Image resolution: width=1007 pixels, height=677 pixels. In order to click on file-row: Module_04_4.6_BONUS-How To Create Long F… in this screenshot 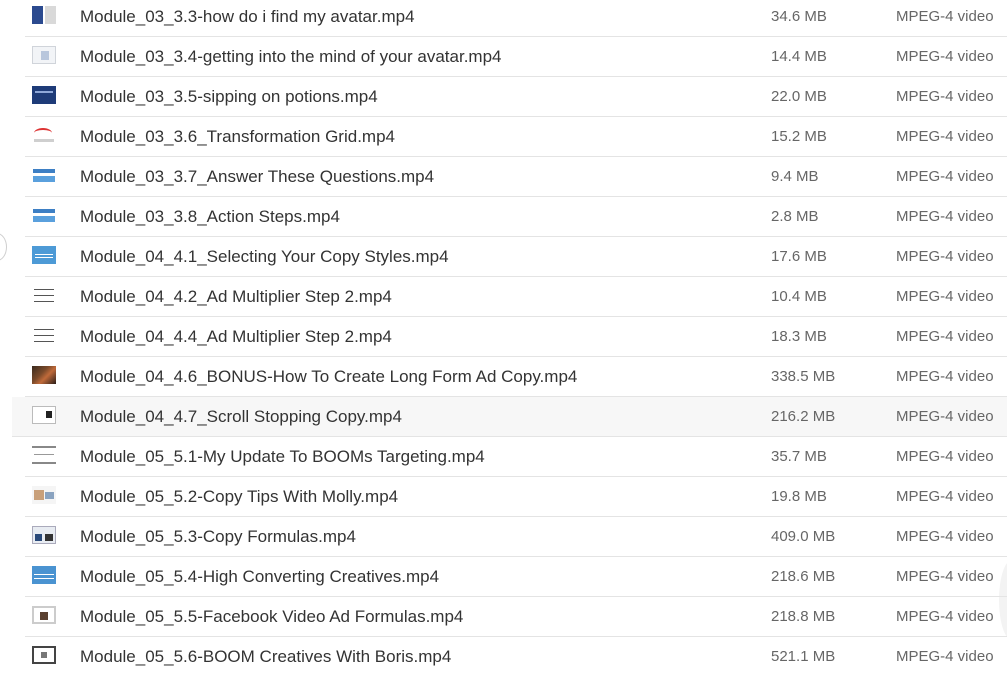, I will do `click(516, 377)`.